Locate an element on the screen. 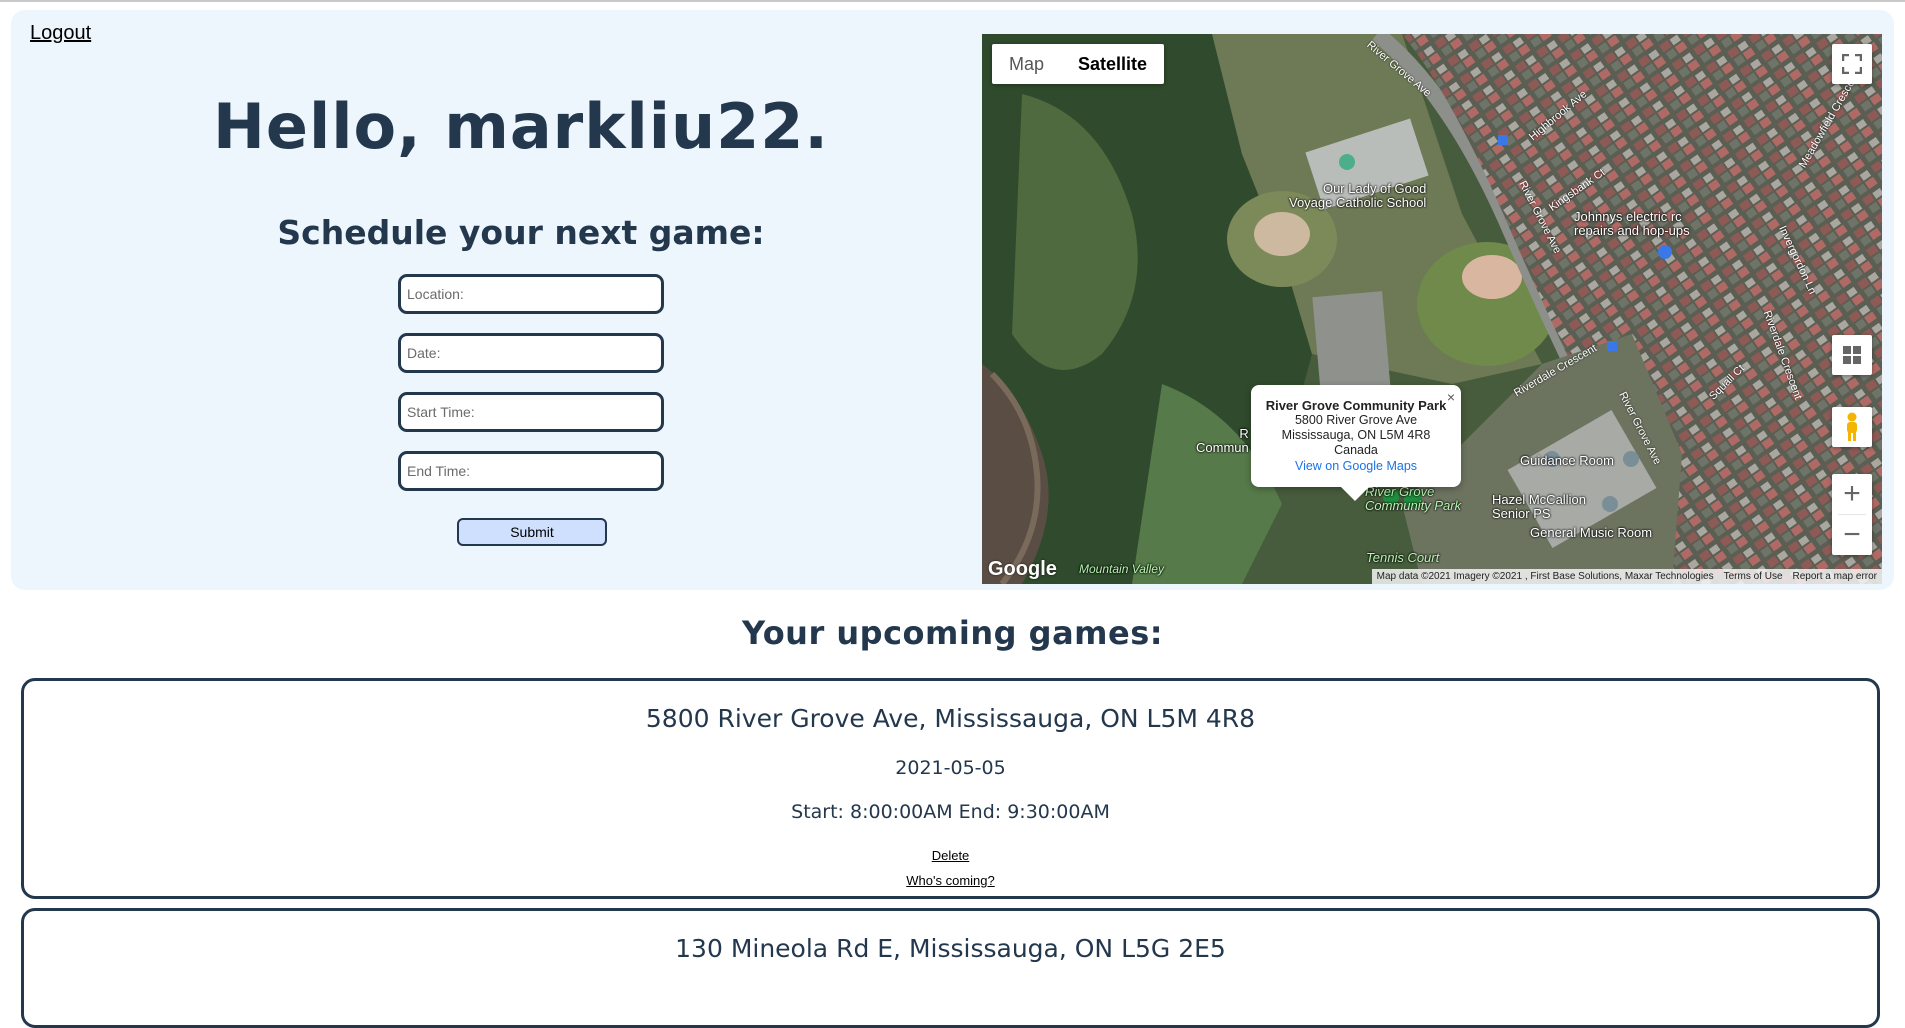  map-label-hazel: Hazel McCallion Senior PS is located at coordinates (1539, 506).